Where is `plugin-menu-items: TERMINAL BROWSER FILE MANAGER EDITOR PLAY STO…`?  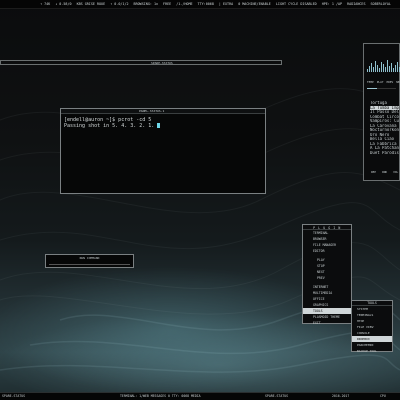 plugin-menu-items: TERMINAL BROWSER FILE MANAGER EDITOR PLAY STO… is located at coordinates (327, 278).